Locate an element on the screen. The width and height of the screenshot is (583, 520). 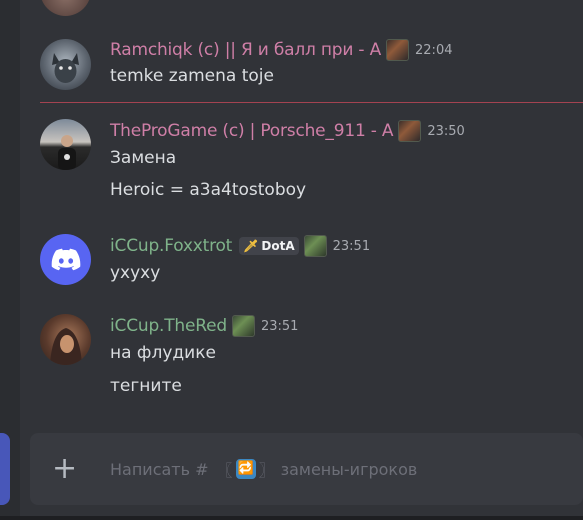
discord-logo-icon is located at coordinates (65, 259).